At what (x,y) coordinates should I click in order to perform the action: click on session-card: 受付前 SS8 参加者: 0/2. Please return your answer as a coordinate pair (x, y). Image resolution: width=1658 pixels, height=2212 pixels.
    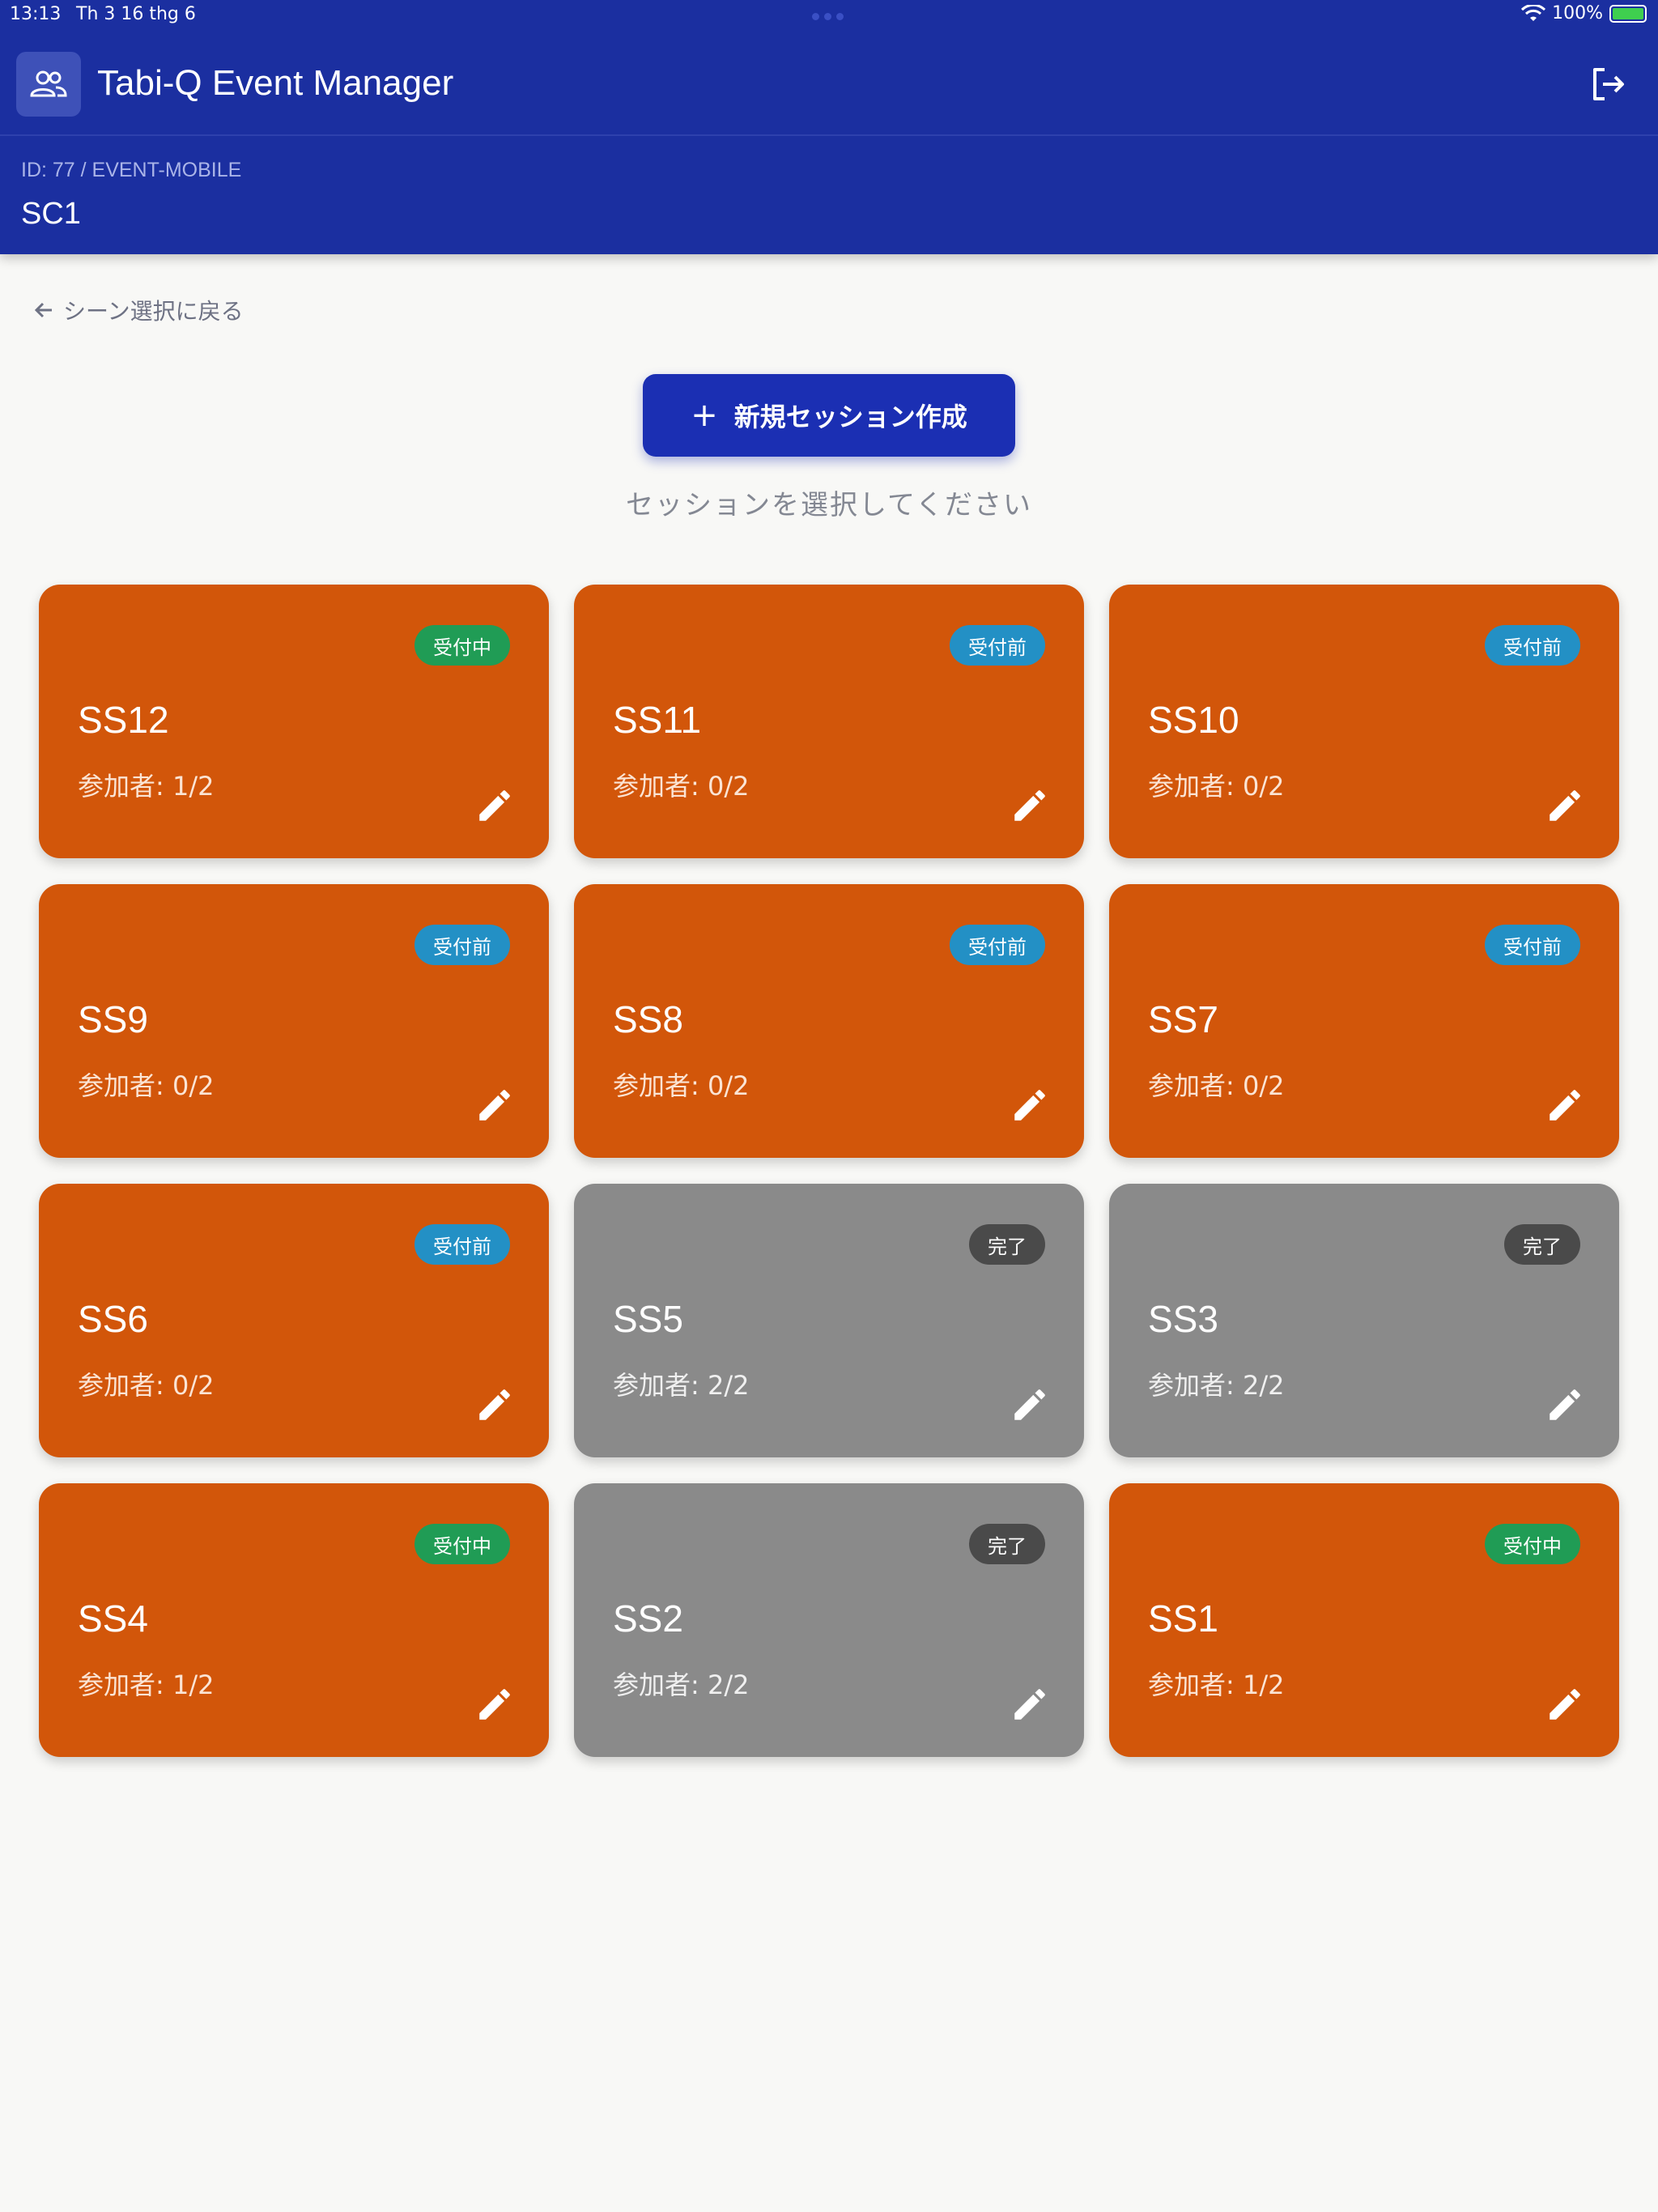
    Looking at the image, I should click on (829, 1021).